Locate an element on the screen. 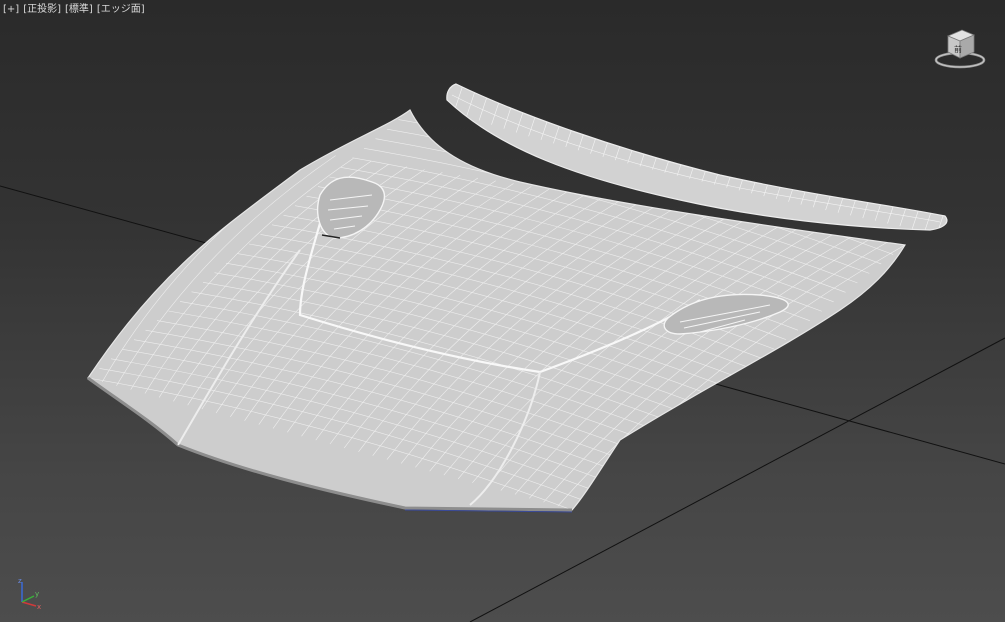  viewport-view-menu: [正投影] is located at coordinates (42, 10).